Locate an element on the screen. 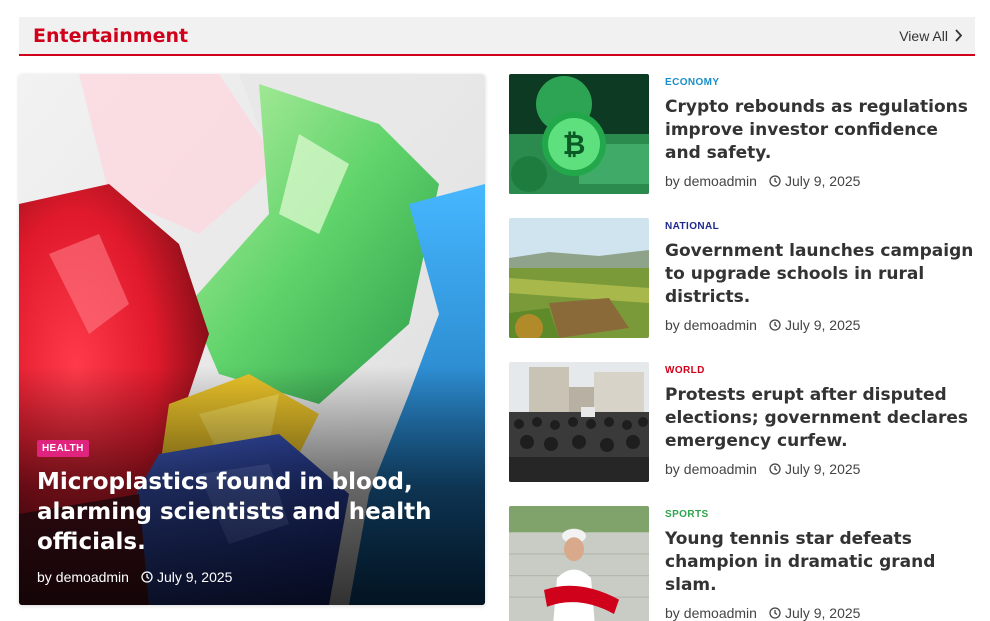  featured-meta: by demoadmin July 9, 2025 is located at coordinates (252, 577).